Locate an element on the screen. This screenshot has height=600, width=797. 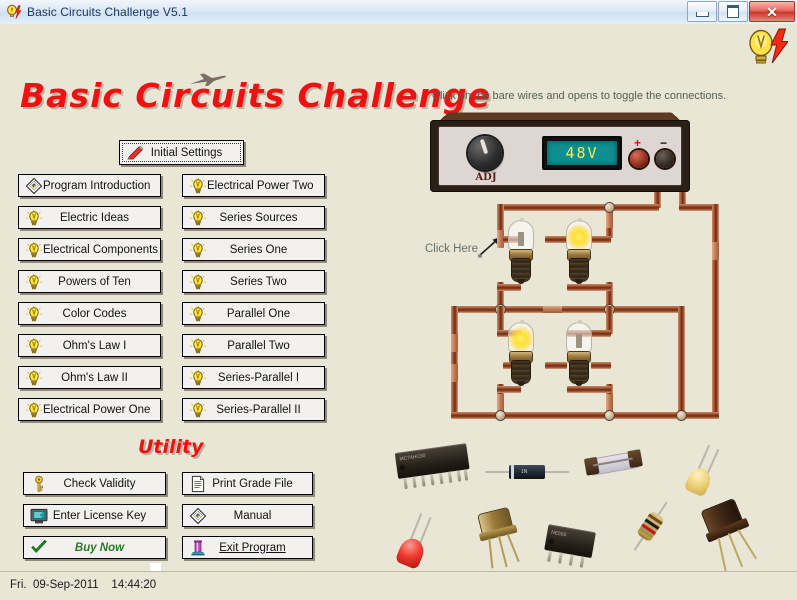
button-label: Program Introduction is located at coordinates (97, 185).